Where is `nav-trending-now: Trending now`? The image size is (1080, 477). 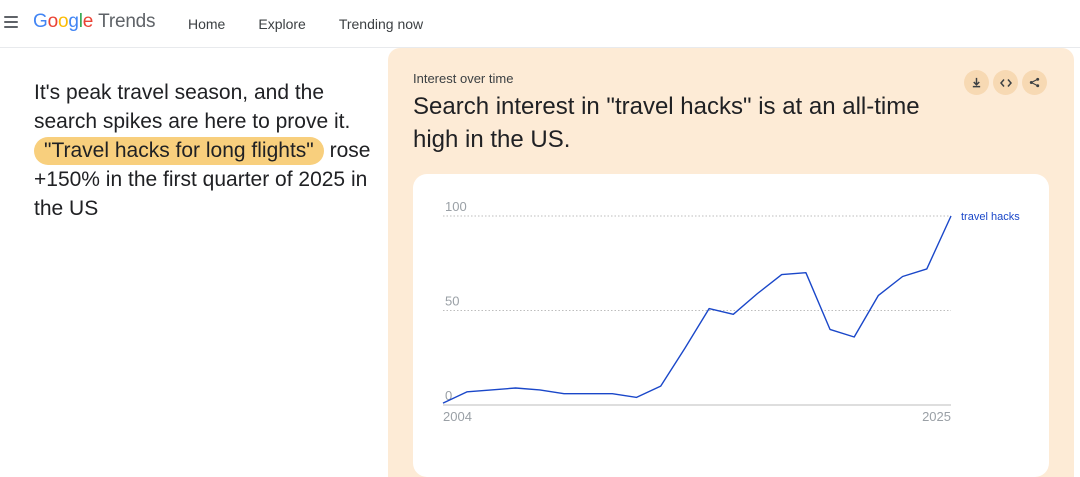 nav-trending-now: Trending now is located at coordinates (381, 24).